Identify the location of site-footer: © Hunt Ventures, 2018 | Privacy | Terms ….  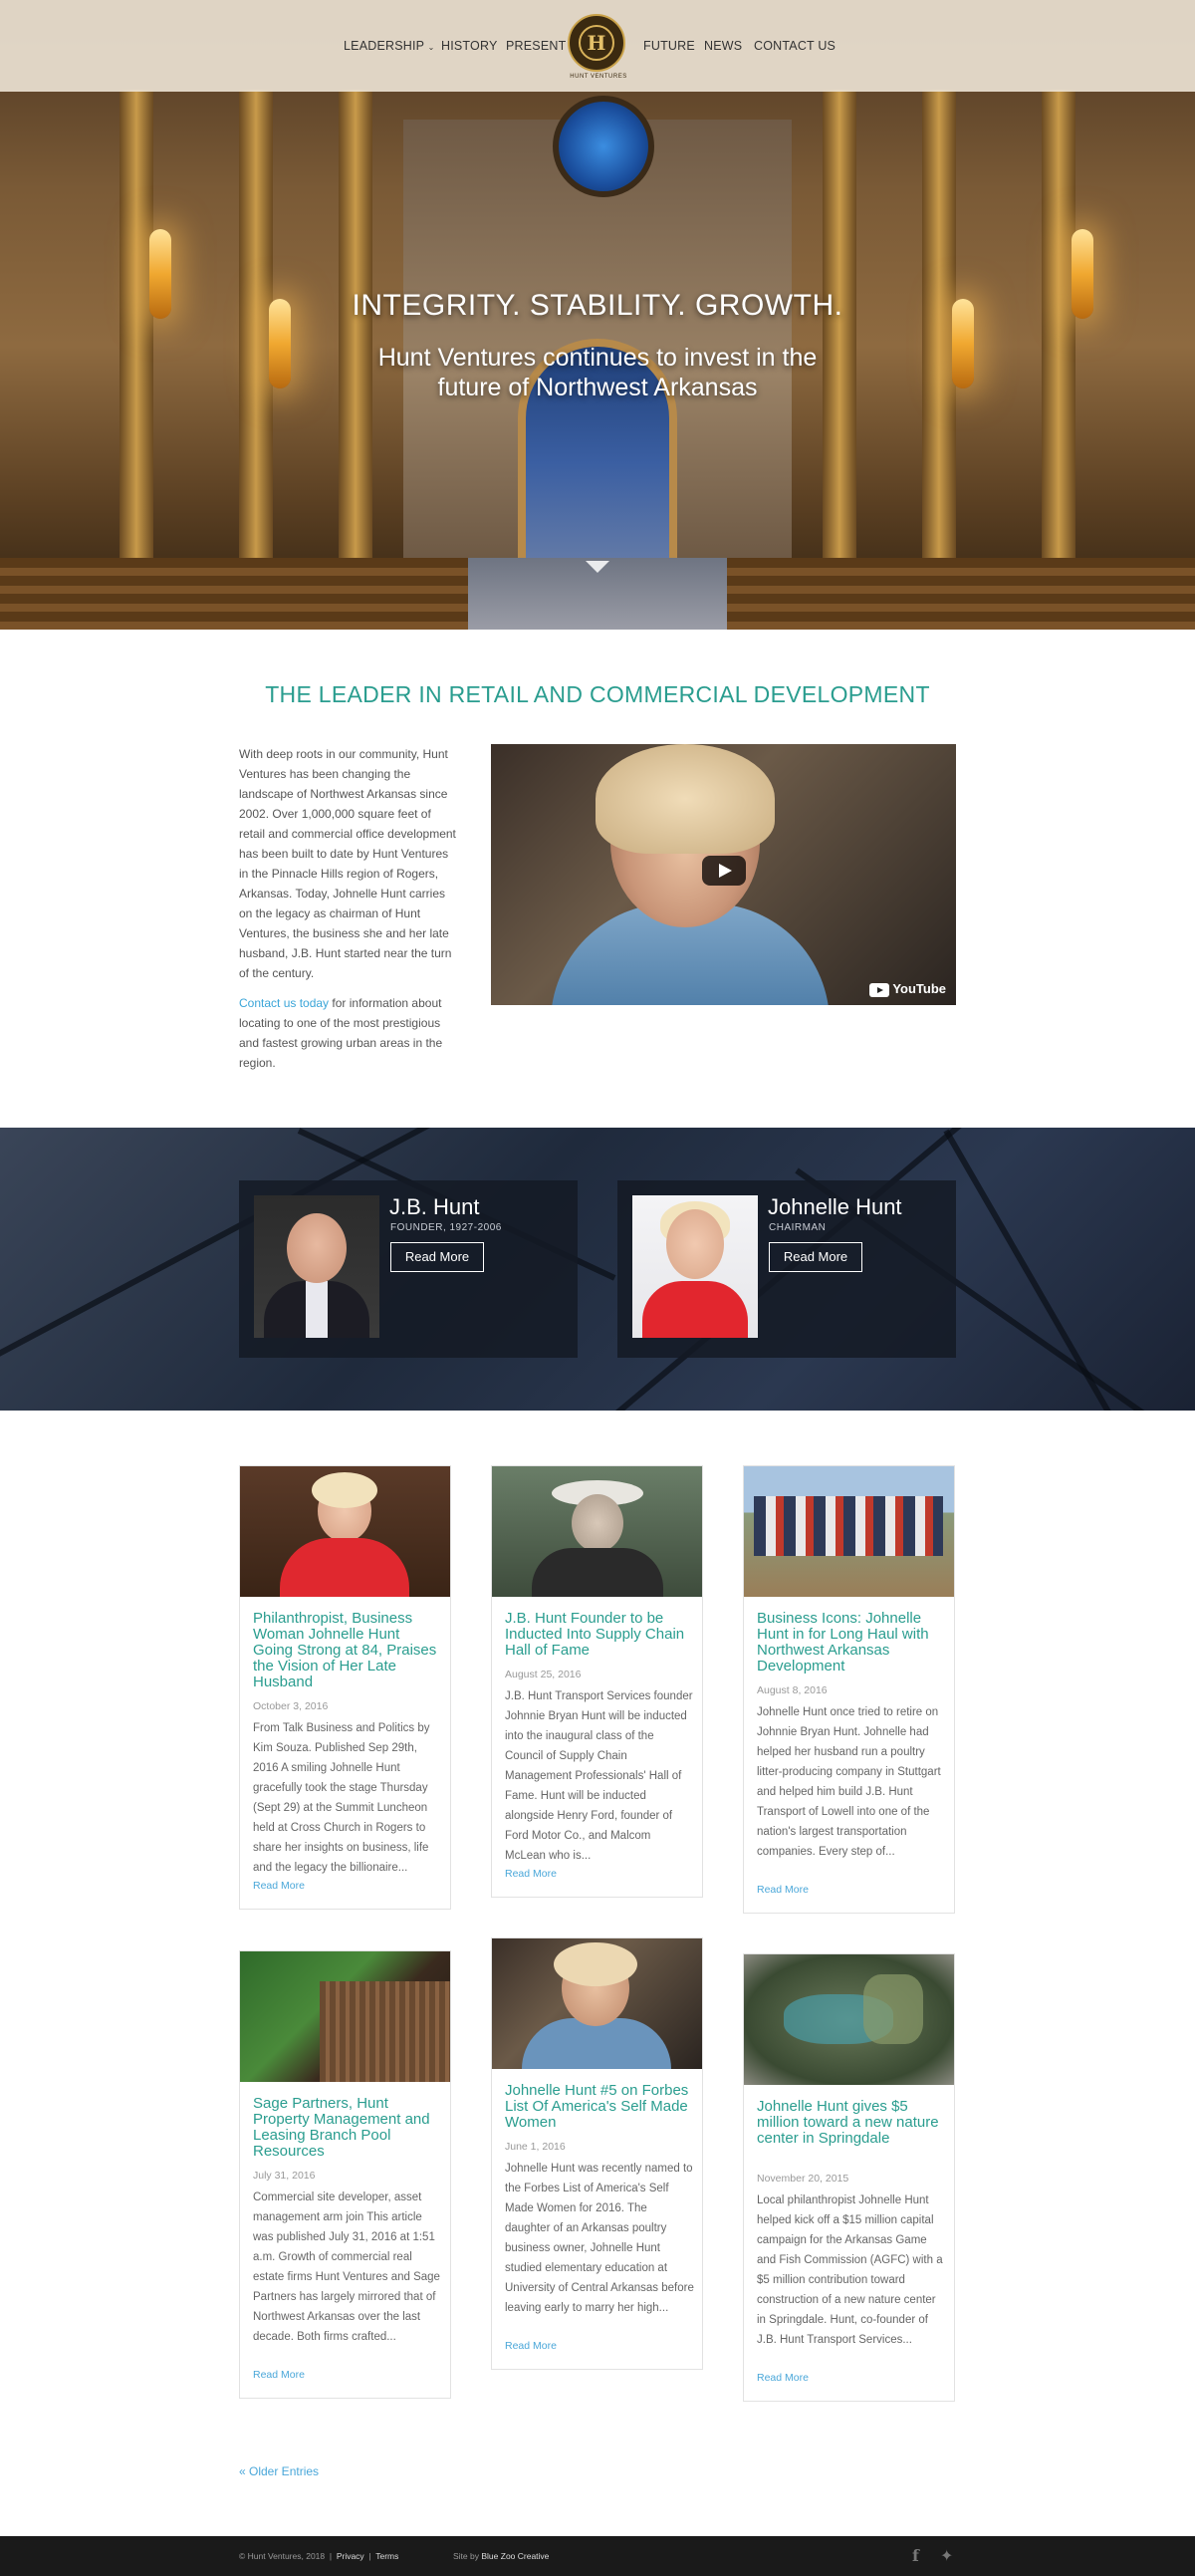
(597, 2556).